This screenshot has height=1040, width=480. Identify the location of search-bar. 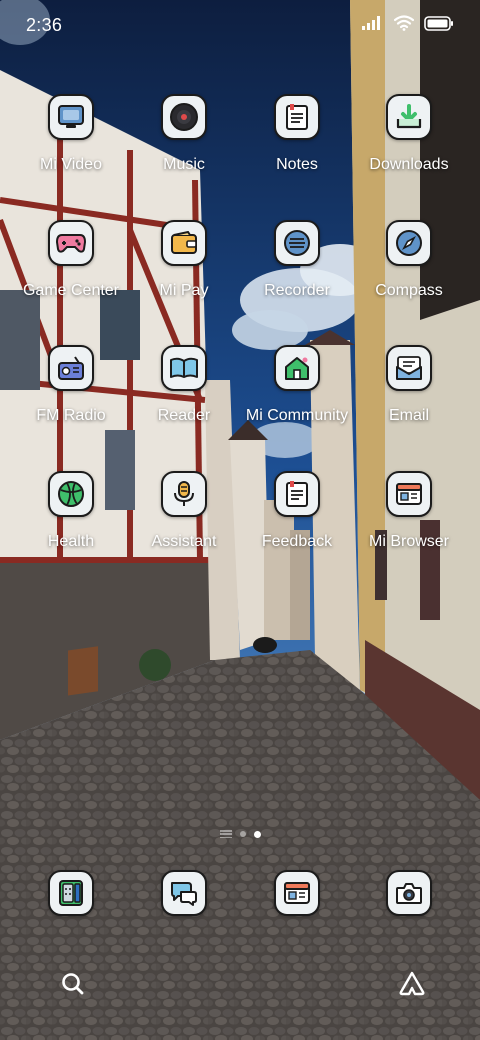
(240, 984).